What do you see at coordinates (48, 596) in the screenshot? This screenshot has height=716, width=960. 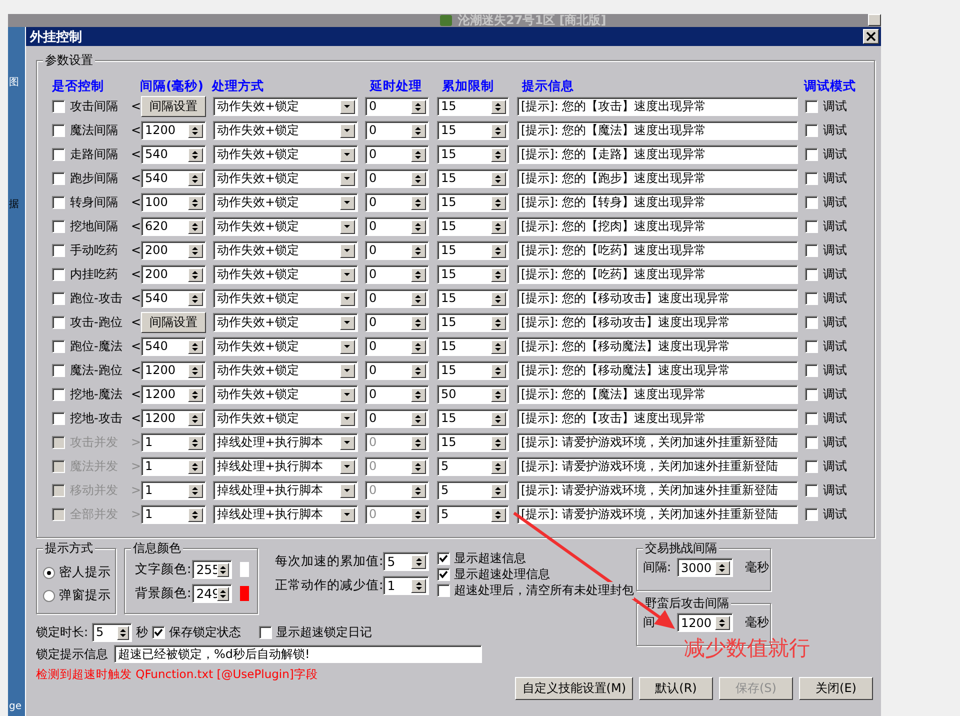 I see `radio-button` at bounding box center [48, 596].